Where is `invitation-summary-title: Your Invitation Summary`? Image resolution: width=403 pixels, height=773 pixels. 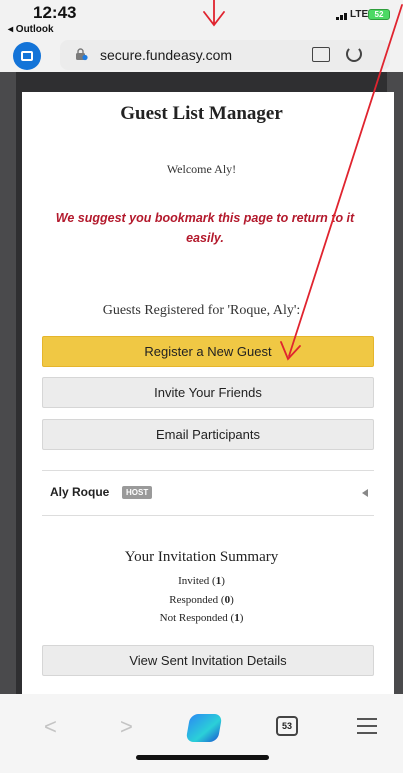 invitation-summary-title: Your Invitation Summary is located at coordinates (201, 557).